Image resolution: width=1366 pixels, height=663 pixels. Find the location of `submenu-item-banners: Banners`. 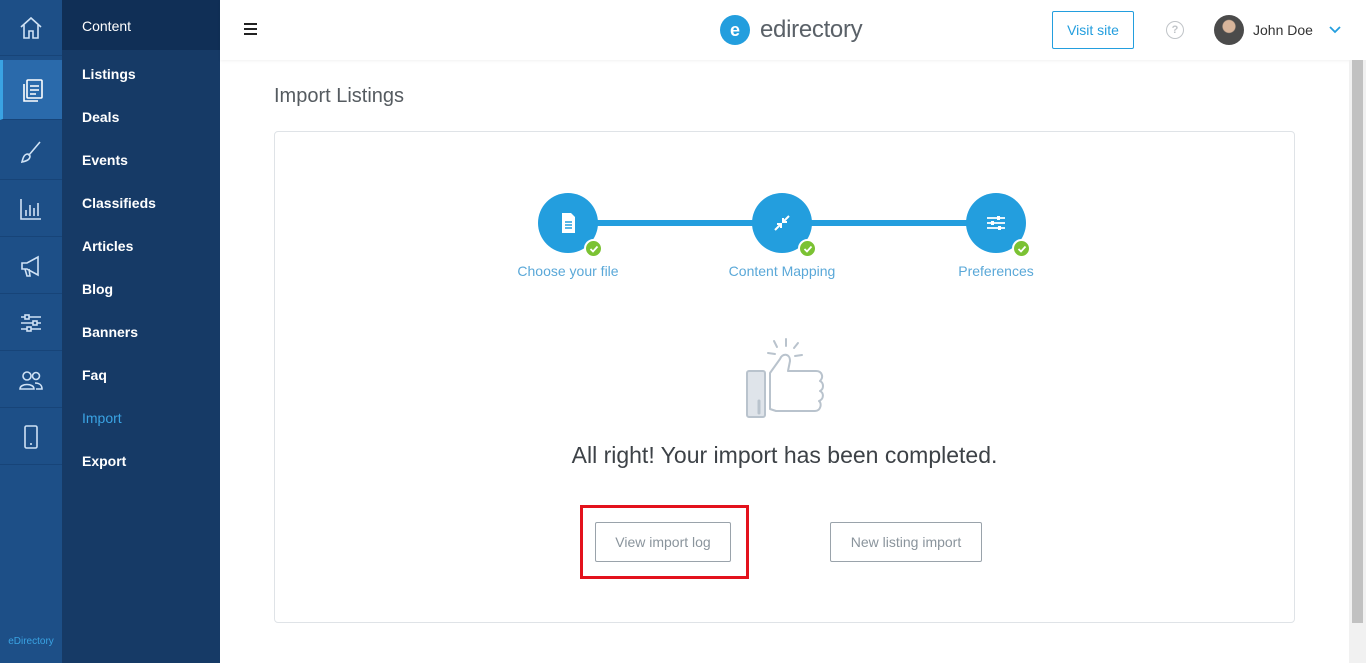

submenu-item-banners: Banners is located at coordinates (110, 332).